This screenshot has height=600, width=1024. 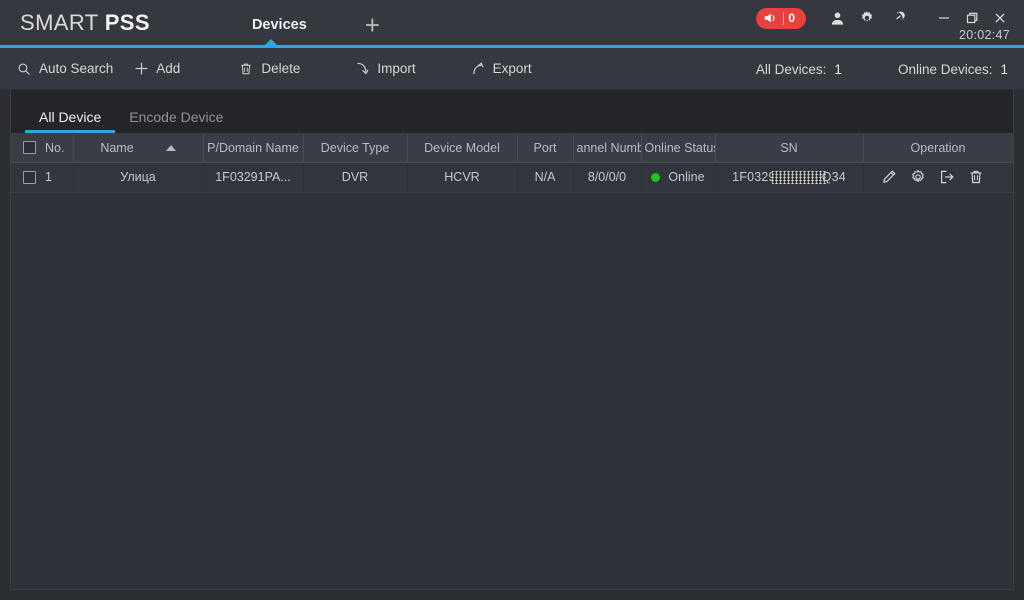 What do you see at coordinates (791, 69) in the screenshot?
I see `all-devices-label: All Devices:` at bounding box center [791, 69].